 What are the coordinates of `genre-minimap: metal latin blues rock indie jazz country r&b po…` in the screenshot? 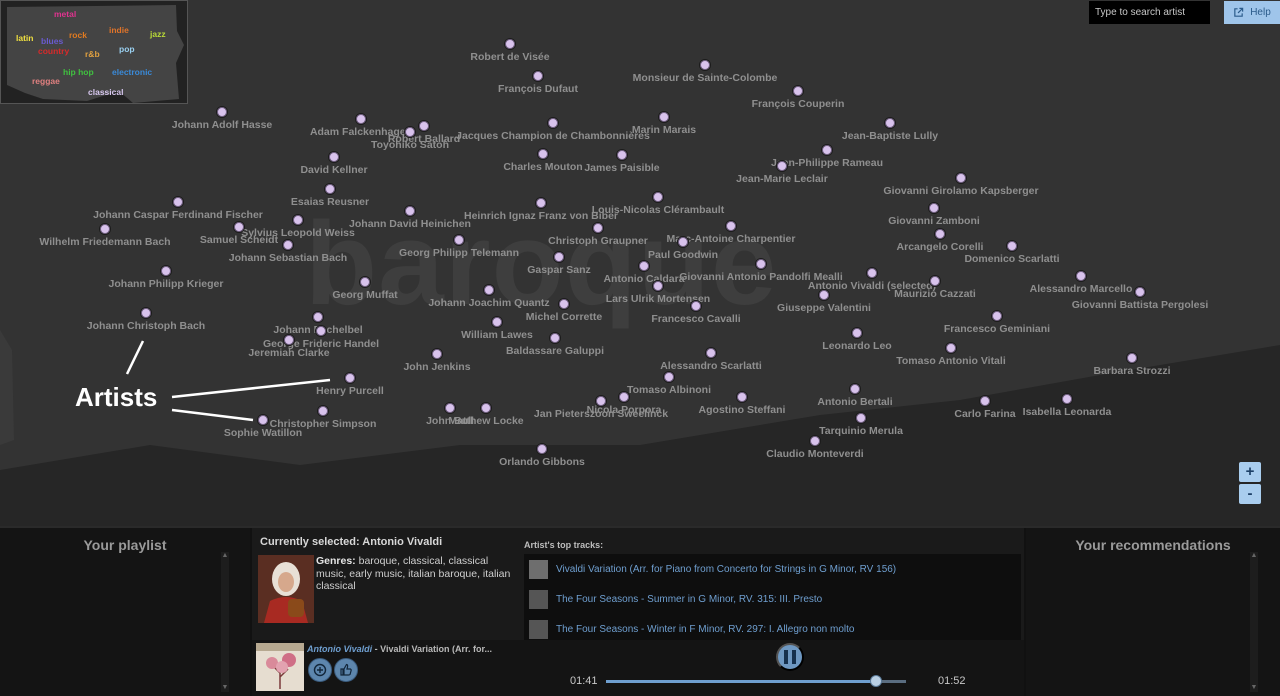 It's located at (94, 52).